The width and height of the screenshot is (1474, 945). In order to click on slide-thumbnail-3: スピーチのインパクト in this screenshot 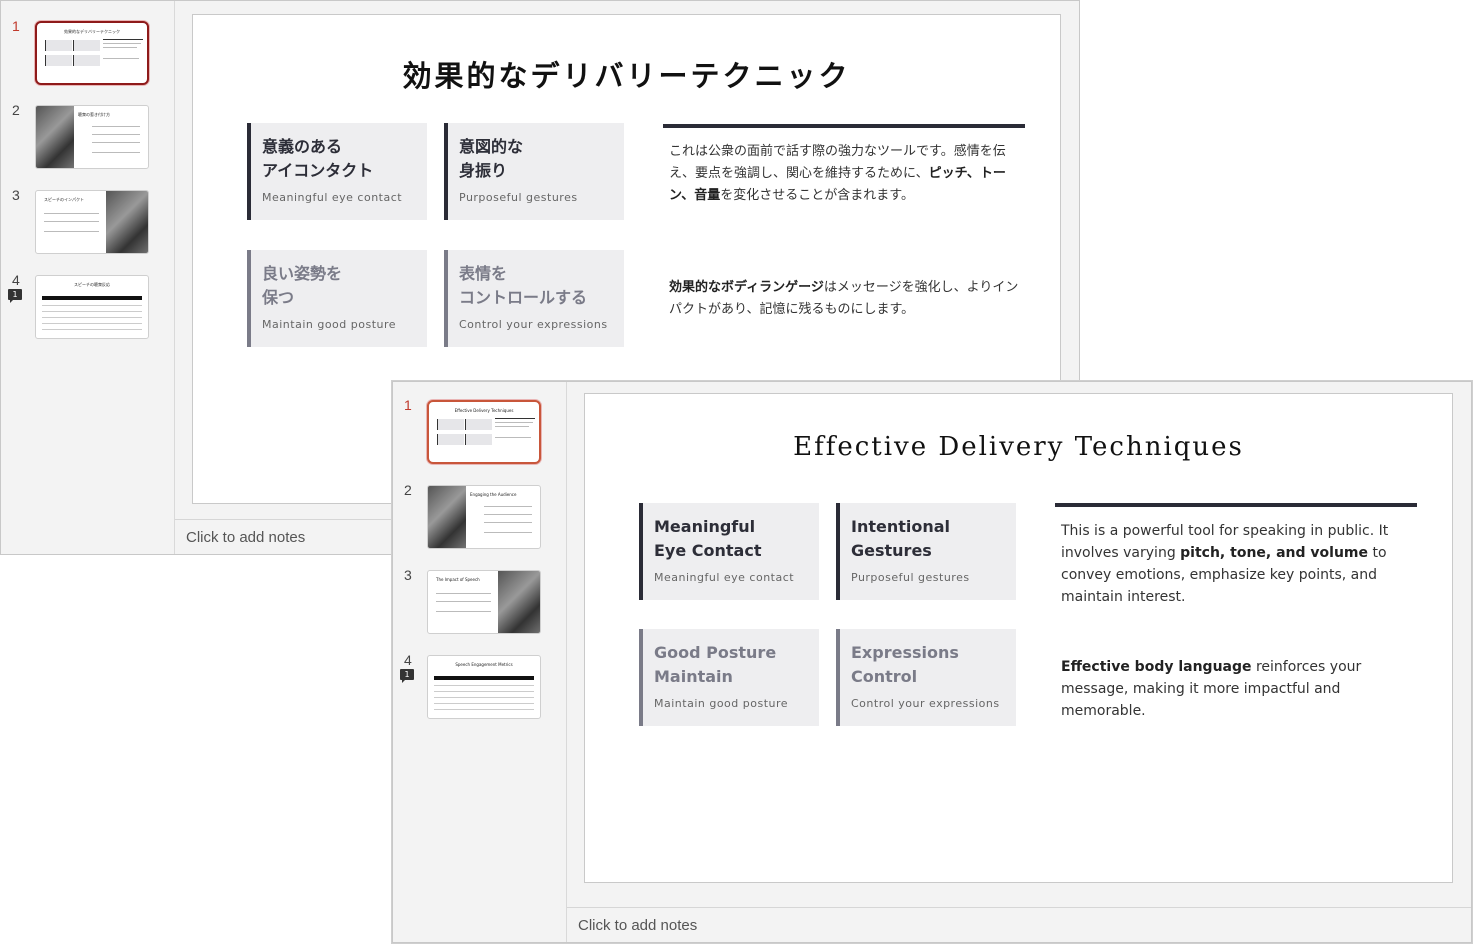, I will do `click(92, 222)`.